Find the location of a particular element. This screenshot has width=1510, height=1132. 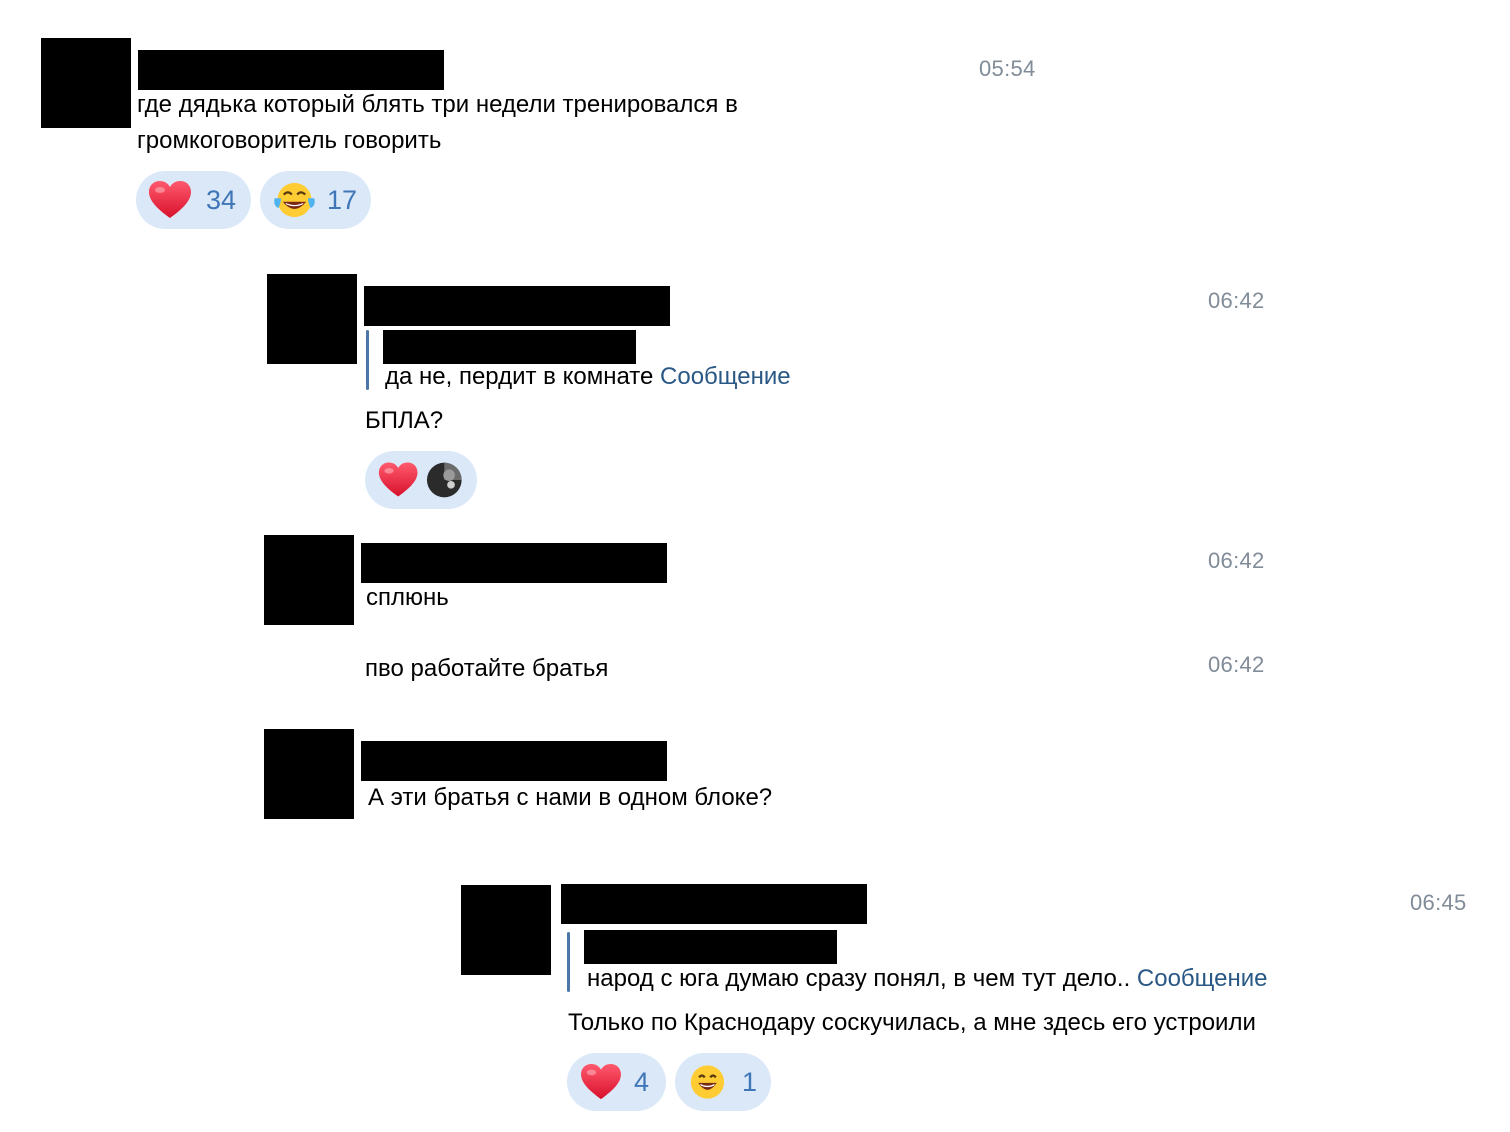

tears-of-joy-icon is located at coordinates (294, 200).